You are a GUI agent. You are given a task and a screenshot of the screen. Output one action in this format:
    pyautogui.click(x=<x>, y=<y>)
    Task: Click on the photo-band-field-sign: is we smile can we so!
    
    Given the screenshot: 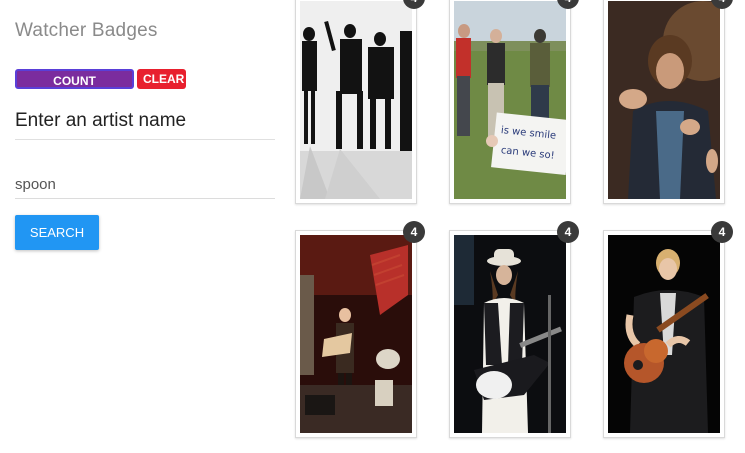 What is the action you would take?
    pyautogui.click(x=510, y=100)
    